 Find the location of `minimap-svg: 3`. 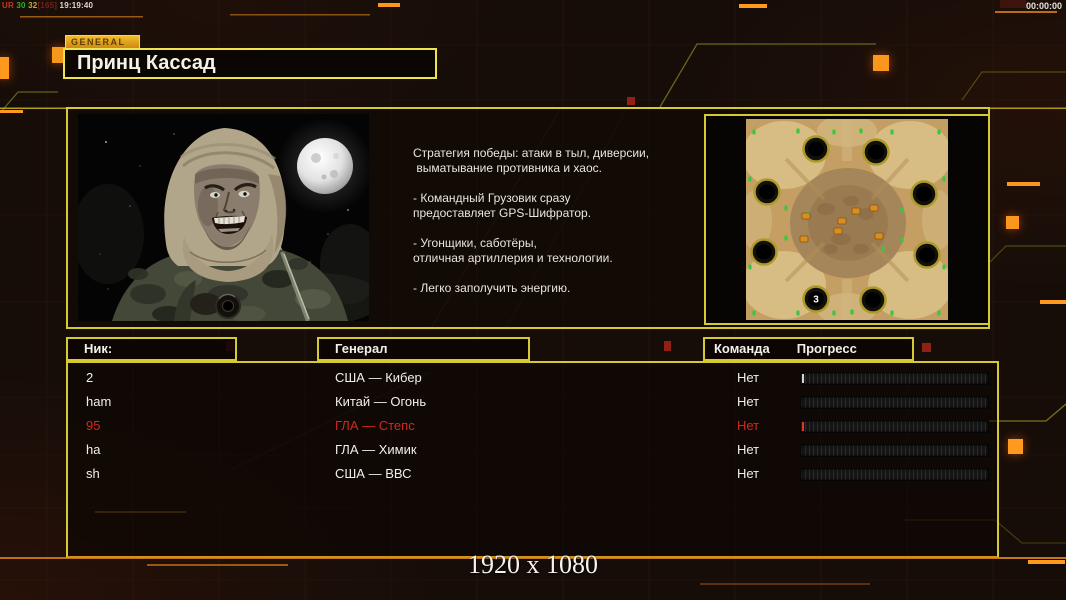

minimap-svg: 3 is located at coordinates (847, 219).